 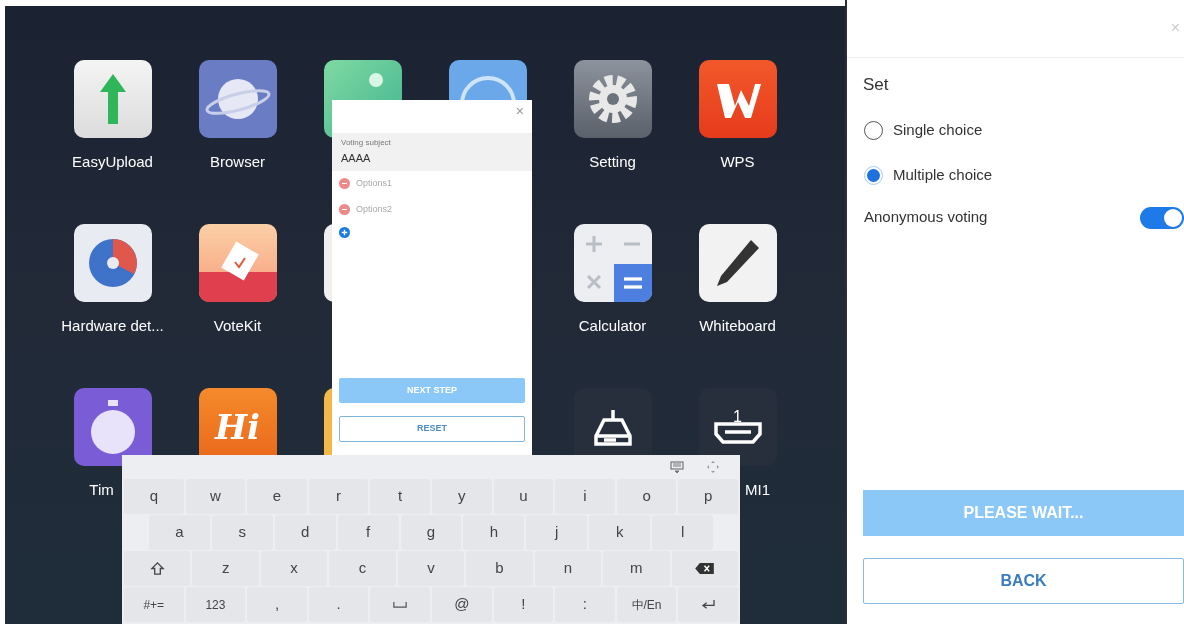 What do you see at coordinates (400, 604) in the screenshot?
I see `space-icon` at bounding box center [400, 604].